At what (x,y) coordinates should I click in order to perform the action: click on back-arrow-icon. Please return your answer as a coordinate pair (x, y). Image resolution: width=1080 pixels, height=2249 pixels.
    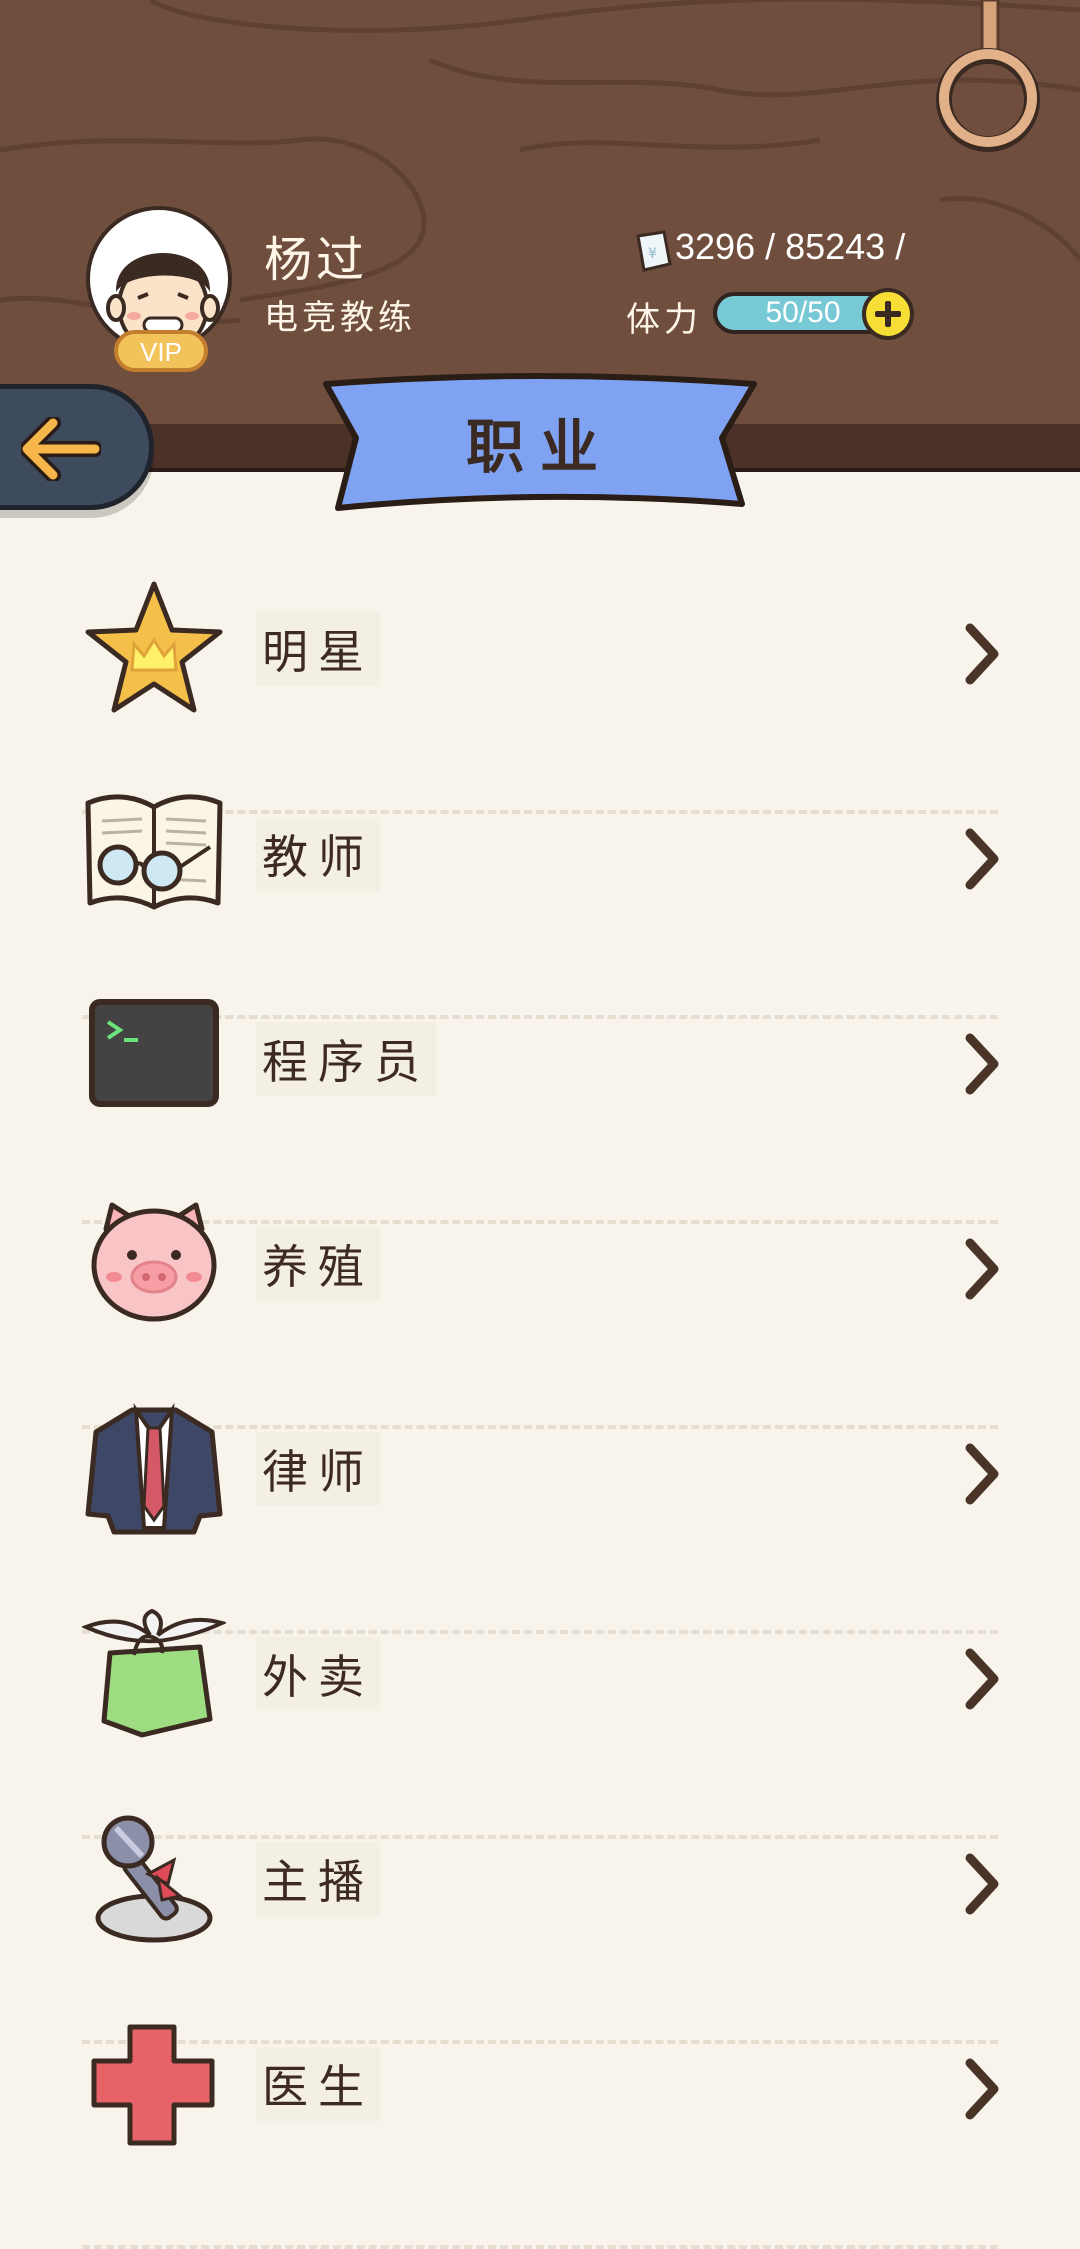
    Looking at the image, I should click on (61, 449).